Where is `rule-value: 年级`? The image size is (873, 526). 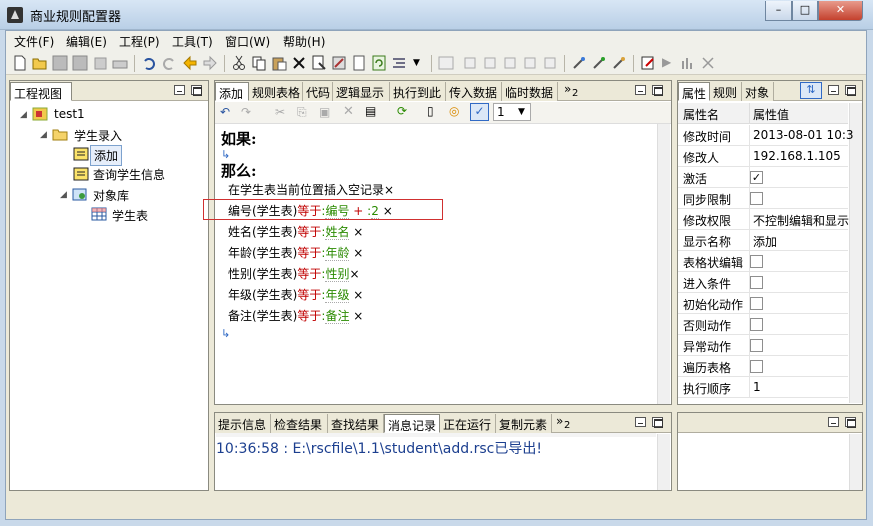
rule-value: 年级 is located at coordinates (337, 295).